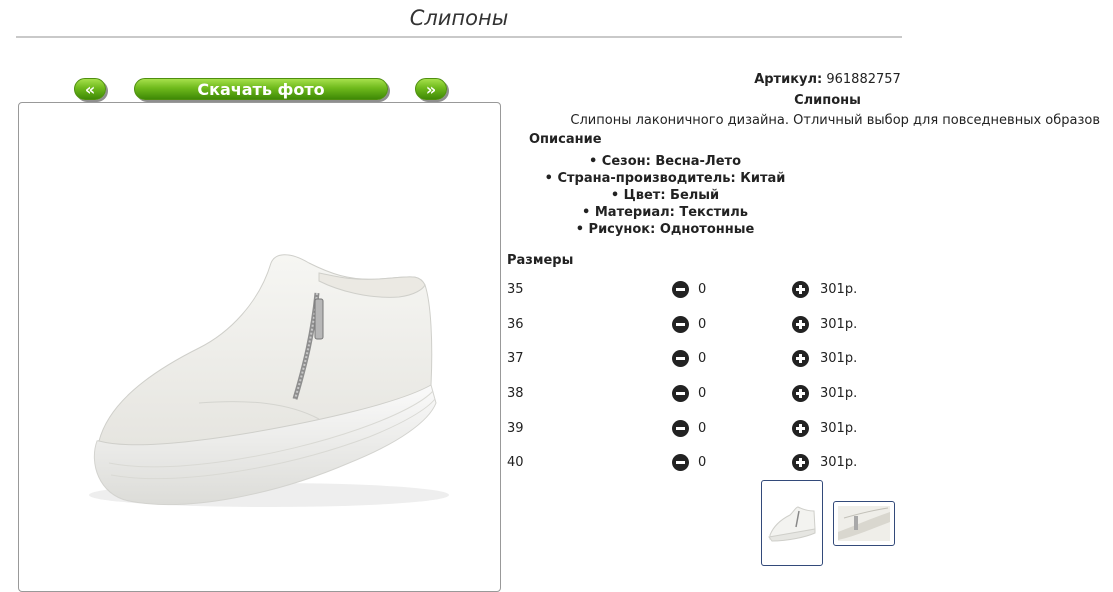 The width and height of the screenshot is (1113, 592). What do you see at coordinates (665, 178) in the screenshot?
I see `property-country: • Страна-производитель: Китай` at bounding box center [665, 178].